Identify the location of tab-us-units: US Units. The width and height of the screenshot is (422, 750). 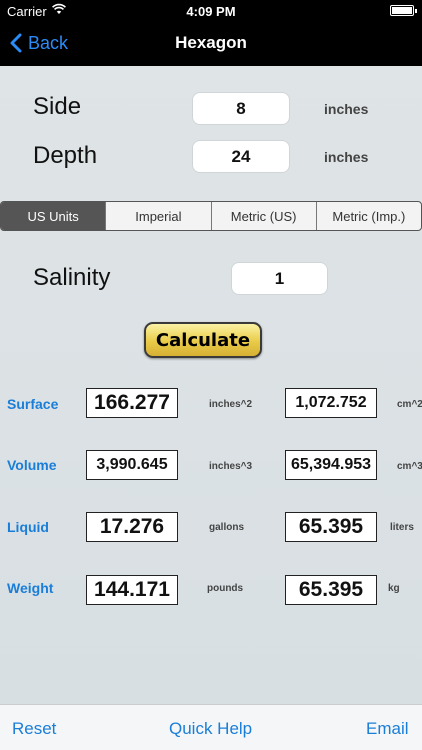
(54, 216).